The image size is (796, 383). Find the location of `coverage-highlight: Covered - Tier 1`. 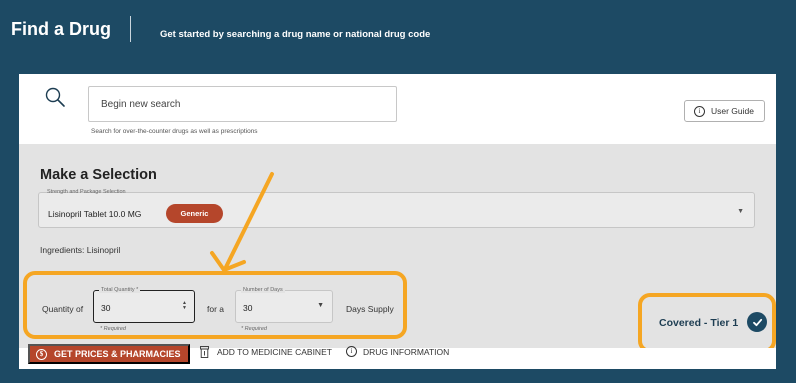

coverage-highlight: Covered - Tier 1 is located at coordinates (707, 323).